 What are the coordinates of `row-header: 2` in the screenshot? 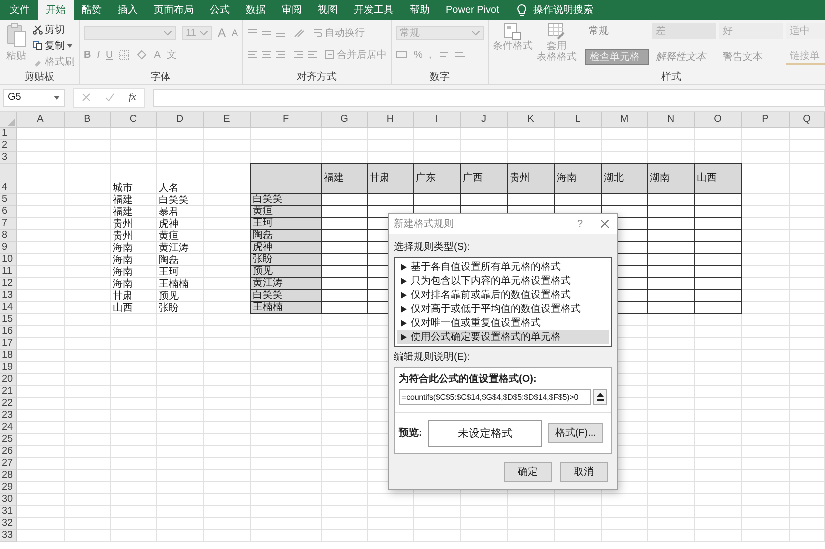 It's located at (8, 146).